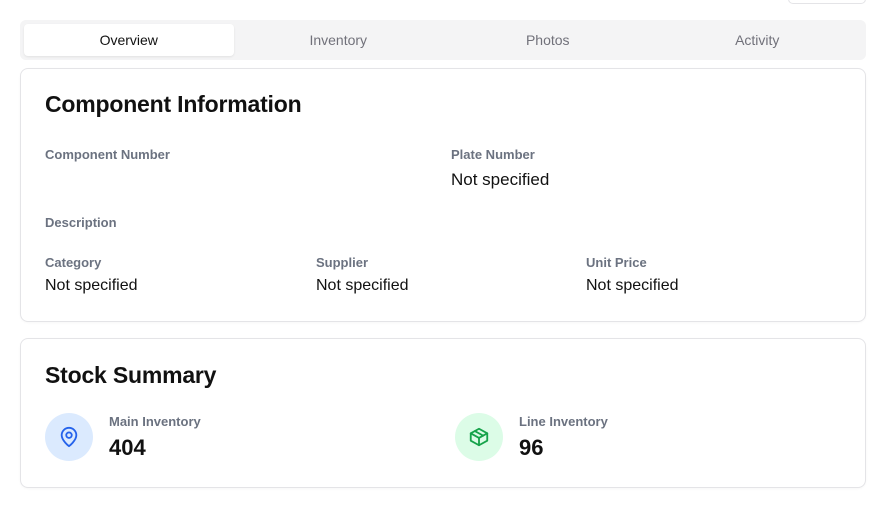  Describe the element at coordinates (616, 262) in the screenshot. I see `unit-price-label: Unit Price` at that location.